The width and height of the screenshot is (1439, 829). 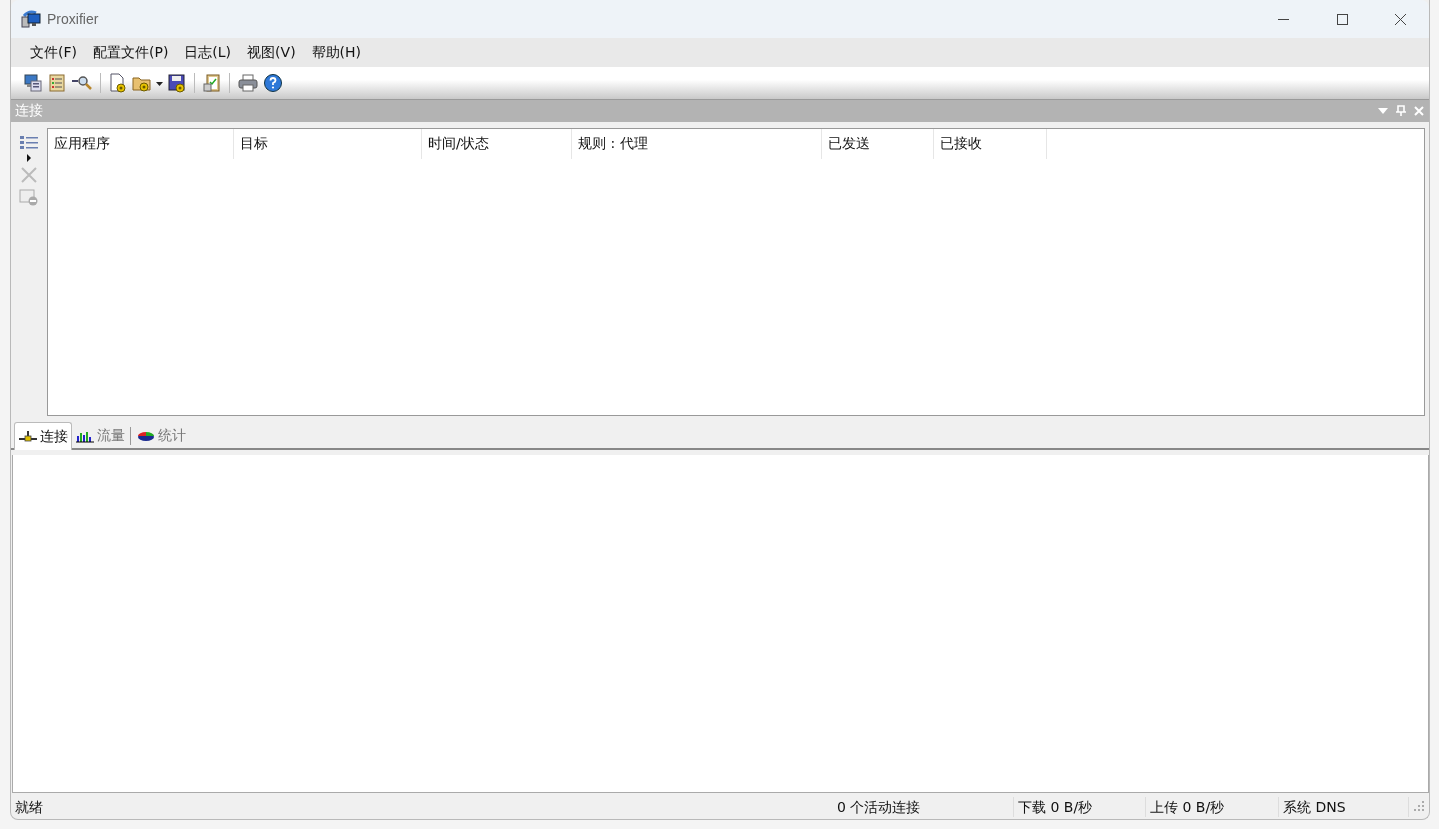 What do you see at coordinates (43, 436) in the screenshot?
I see `tab: 连接` at bounding box center [43, 436].